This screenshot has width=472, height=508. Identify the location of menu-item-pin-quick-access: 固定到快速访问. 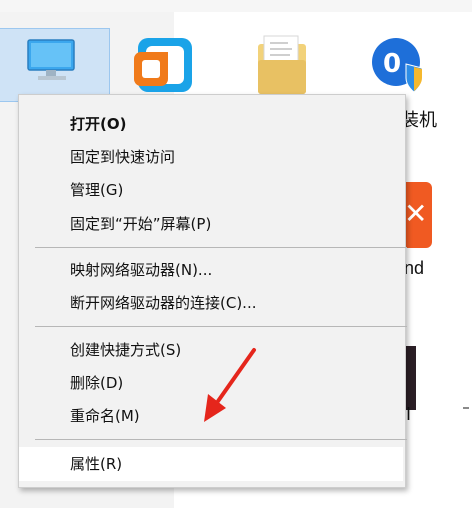
(211, 157).